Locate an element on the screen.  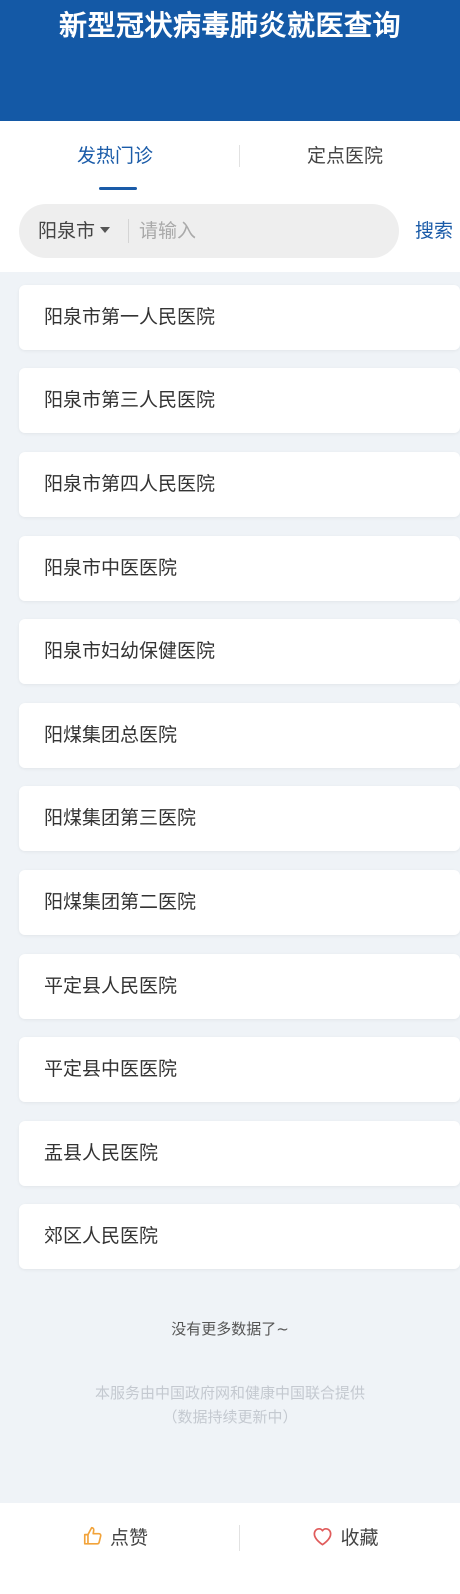
search-separator is located at coordinates (128, 231).